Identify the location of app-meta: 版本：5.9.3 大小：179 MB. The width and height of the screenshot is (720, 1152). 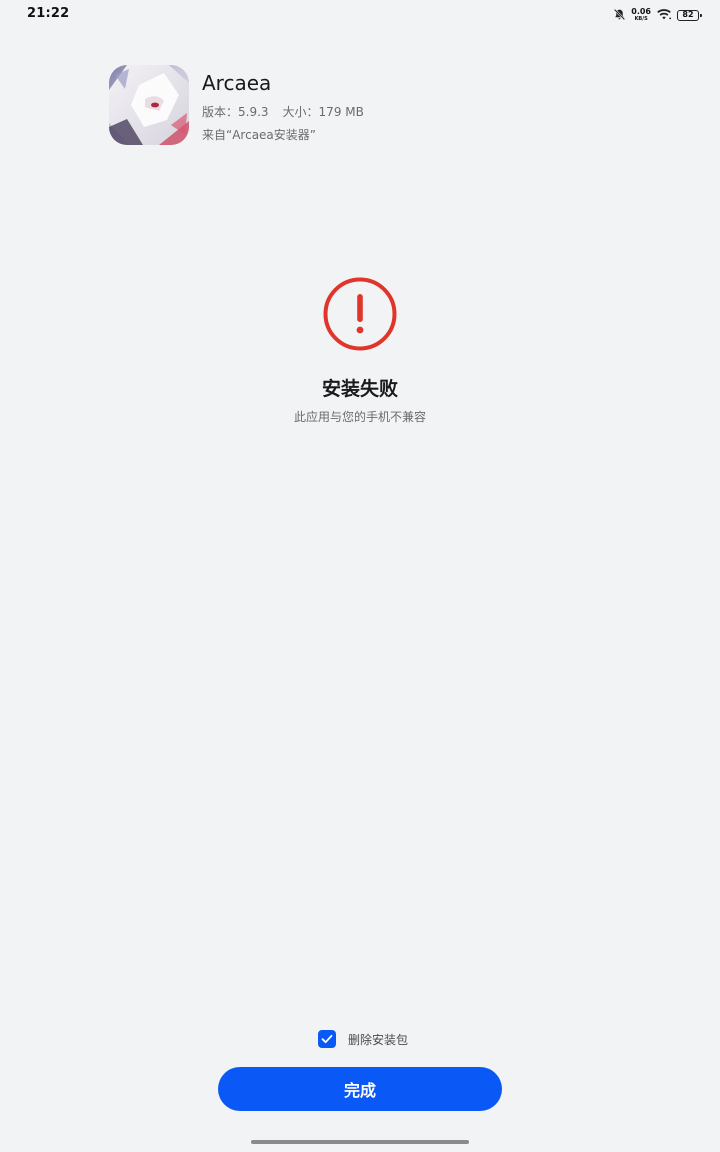
(283, 111).